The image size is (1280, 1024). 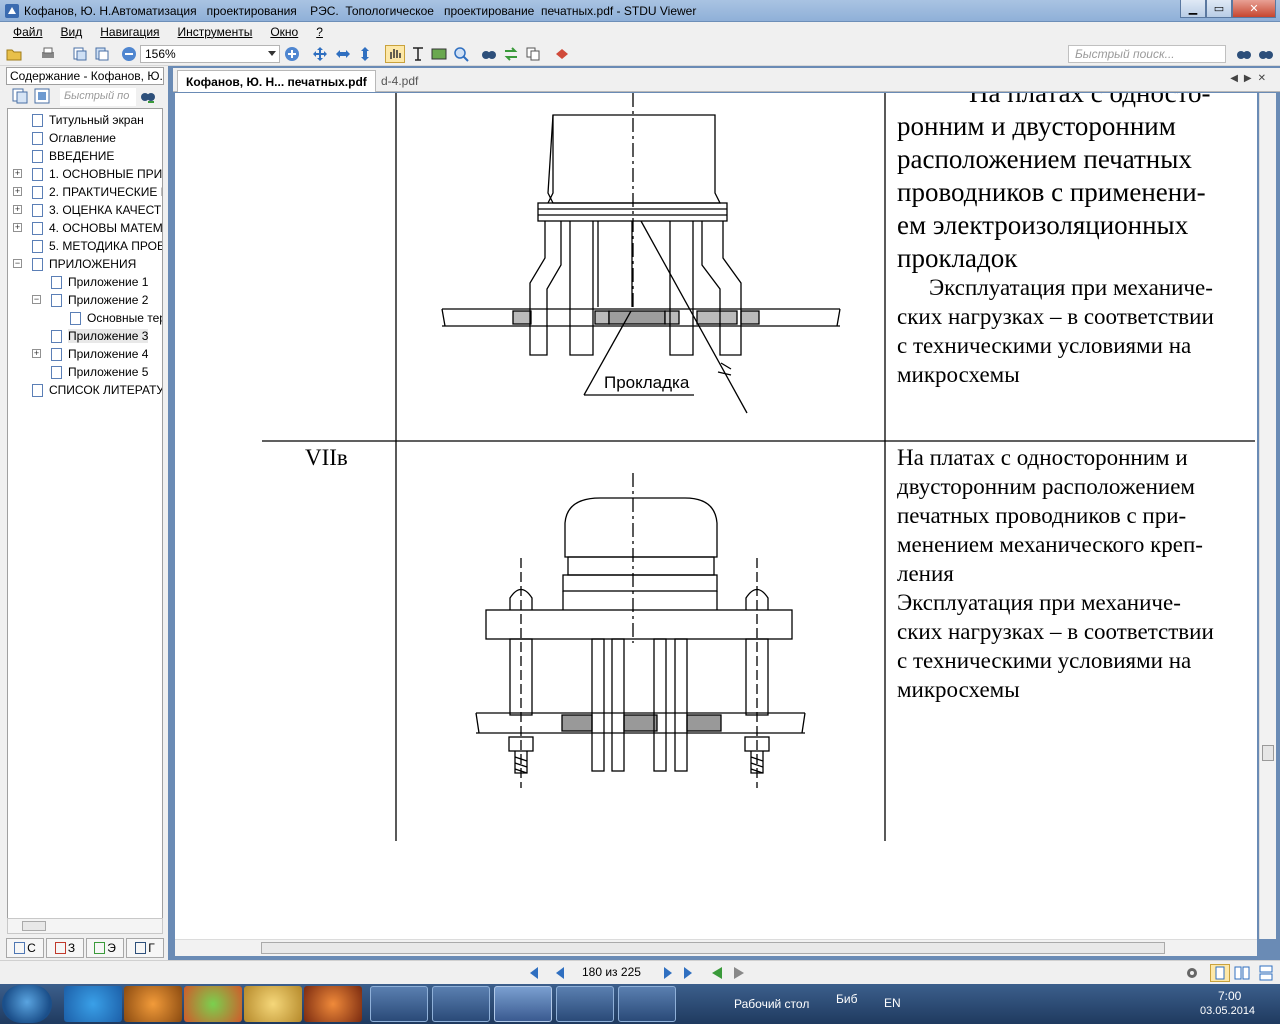 What do you see at coordinates (87, 228) in the screenshot?
I see `tree-item-chapter-4: +4. ОСНОВЫ МАТЕМ.` at bounding box center [87, 228].